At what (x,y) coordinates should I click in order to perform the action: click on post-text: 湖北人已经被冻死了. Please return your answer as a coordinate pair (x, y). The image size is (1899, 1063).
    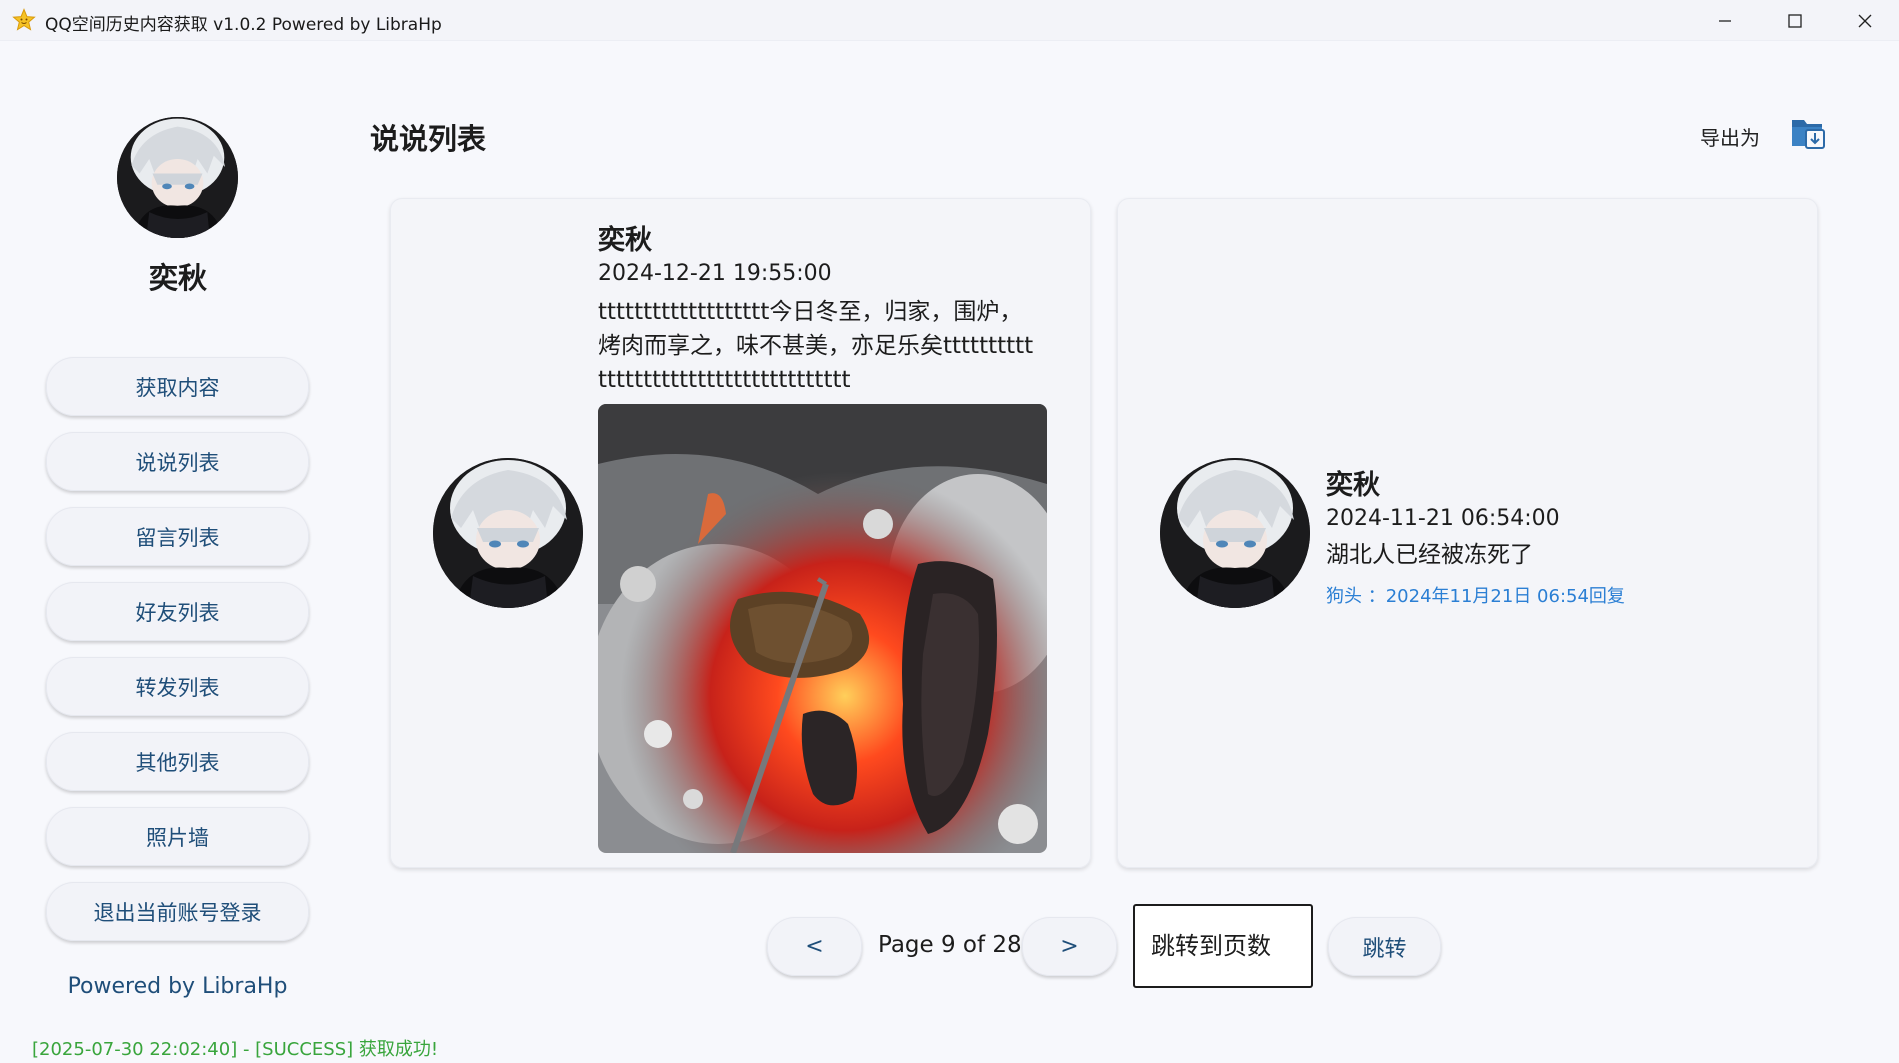
    Looking at the image, I should click on (1429, 555).